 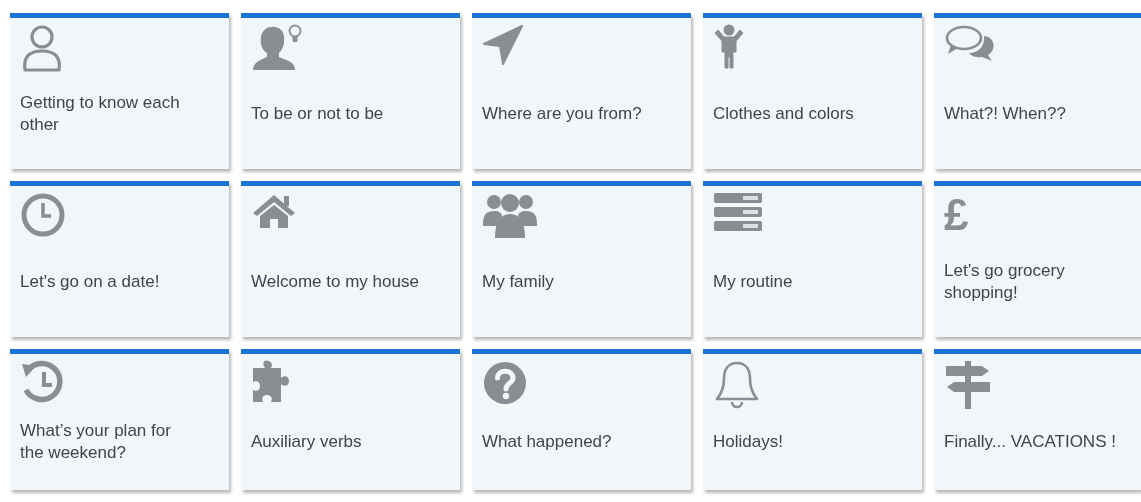 What do you see at coordinates (581, 91) in the screenshot?
I see `topic-card: Where are you from?` at bounding box center [581, 91].